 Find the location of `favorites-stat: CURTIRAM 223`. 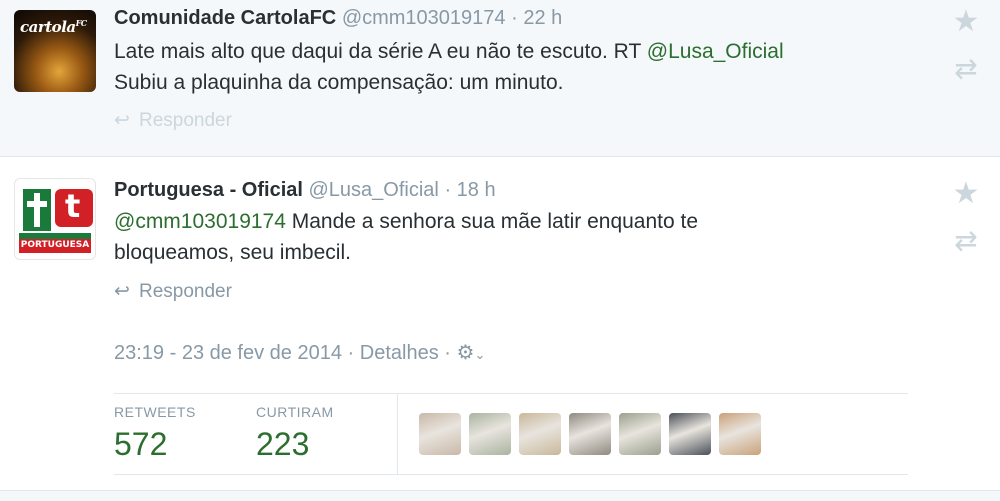

favorites-stat: CURTIRAM 223 is located at coordinates (295, 433).